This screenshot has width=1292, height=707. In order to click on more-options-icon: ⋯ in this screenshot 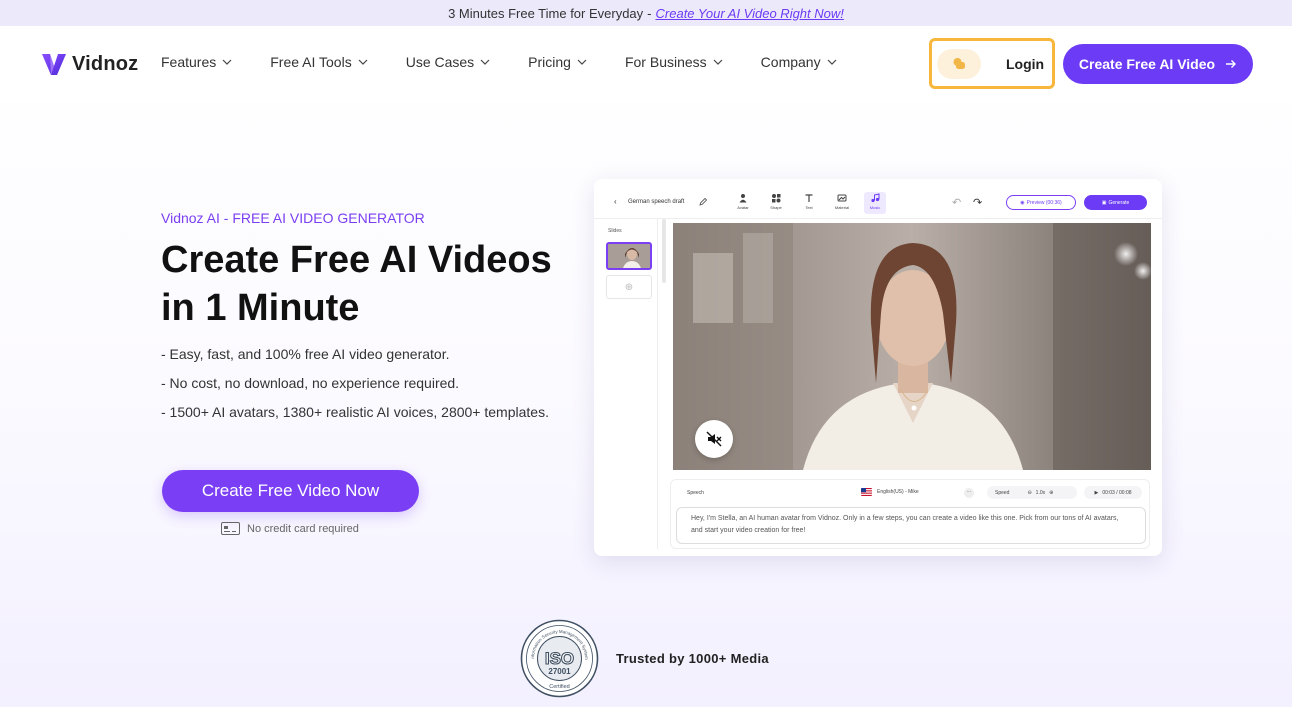, I will do `click(969, 493)`.